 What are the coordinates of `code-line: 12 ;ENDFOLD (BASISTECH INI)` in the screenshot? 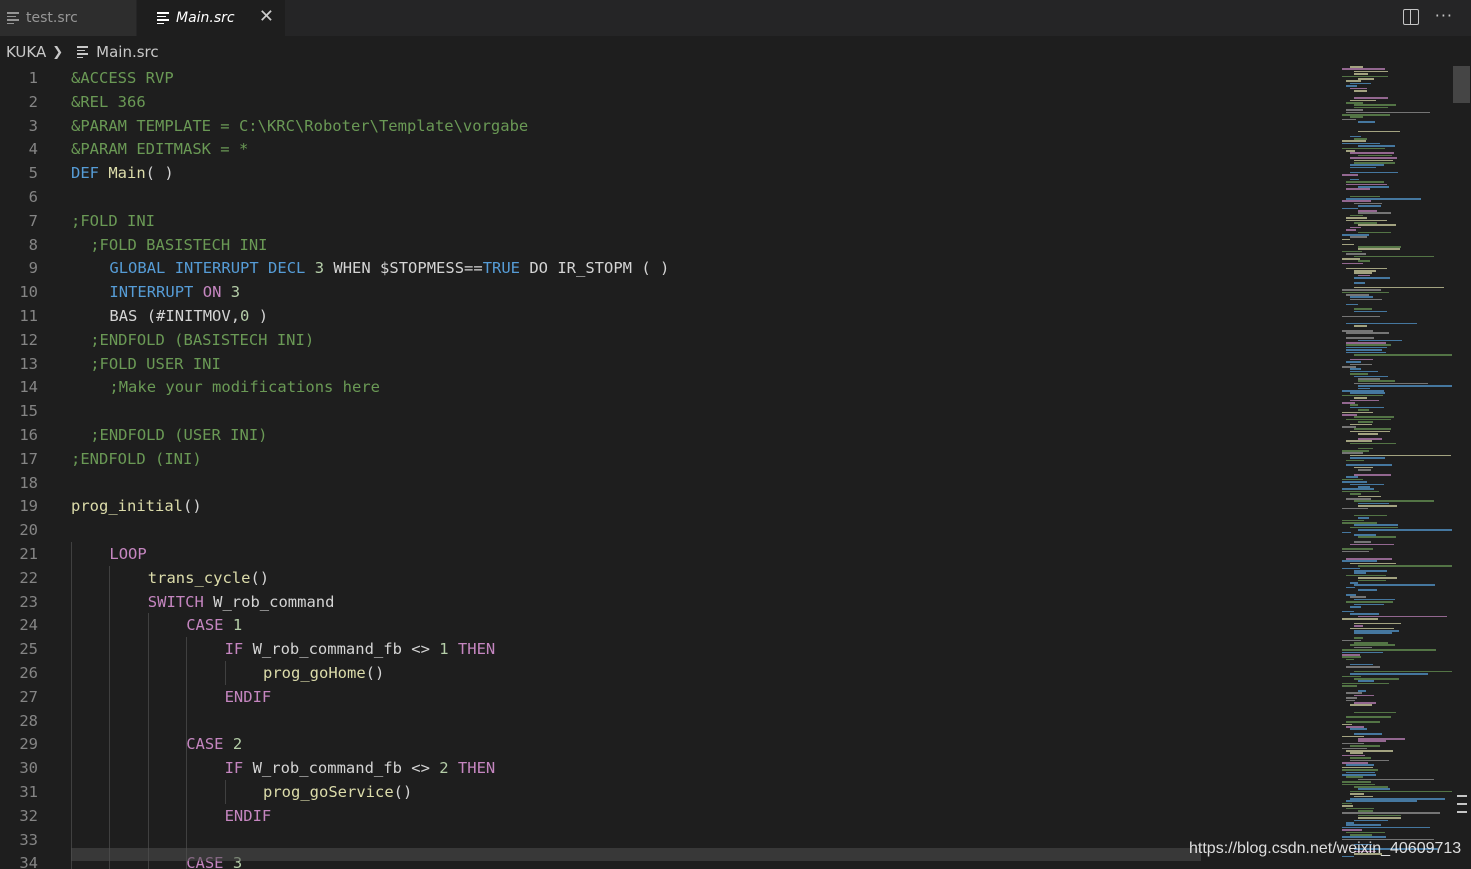 It's located at (670, 340).